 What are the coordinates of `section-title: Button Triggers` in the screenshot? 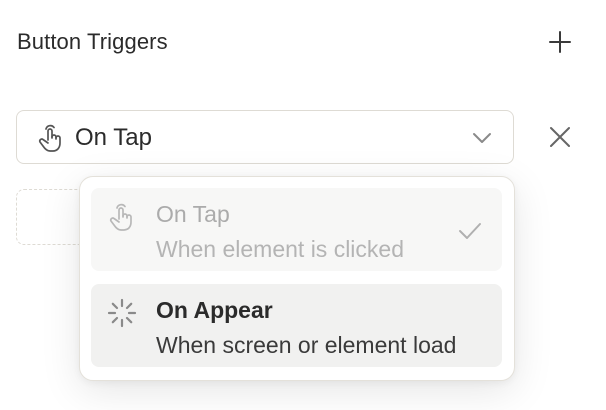 It's located at (92, 41).